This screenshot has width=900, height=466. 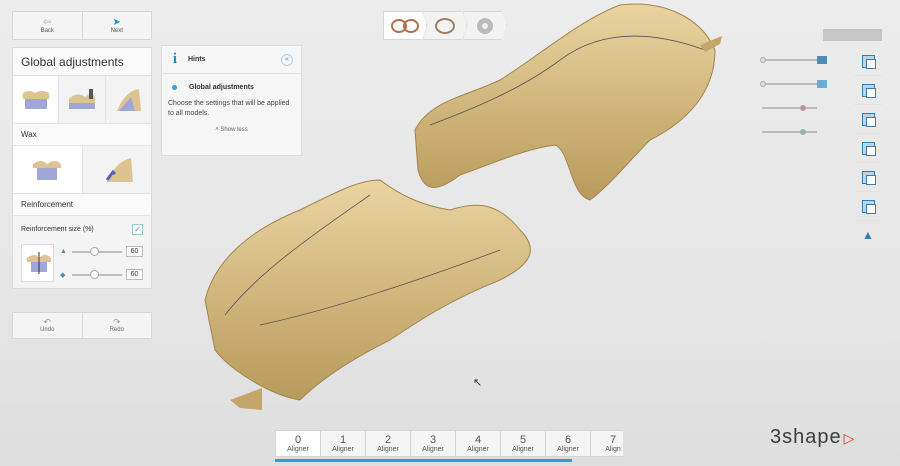 I want to click on view-right-button, so click(x=868, y=148).